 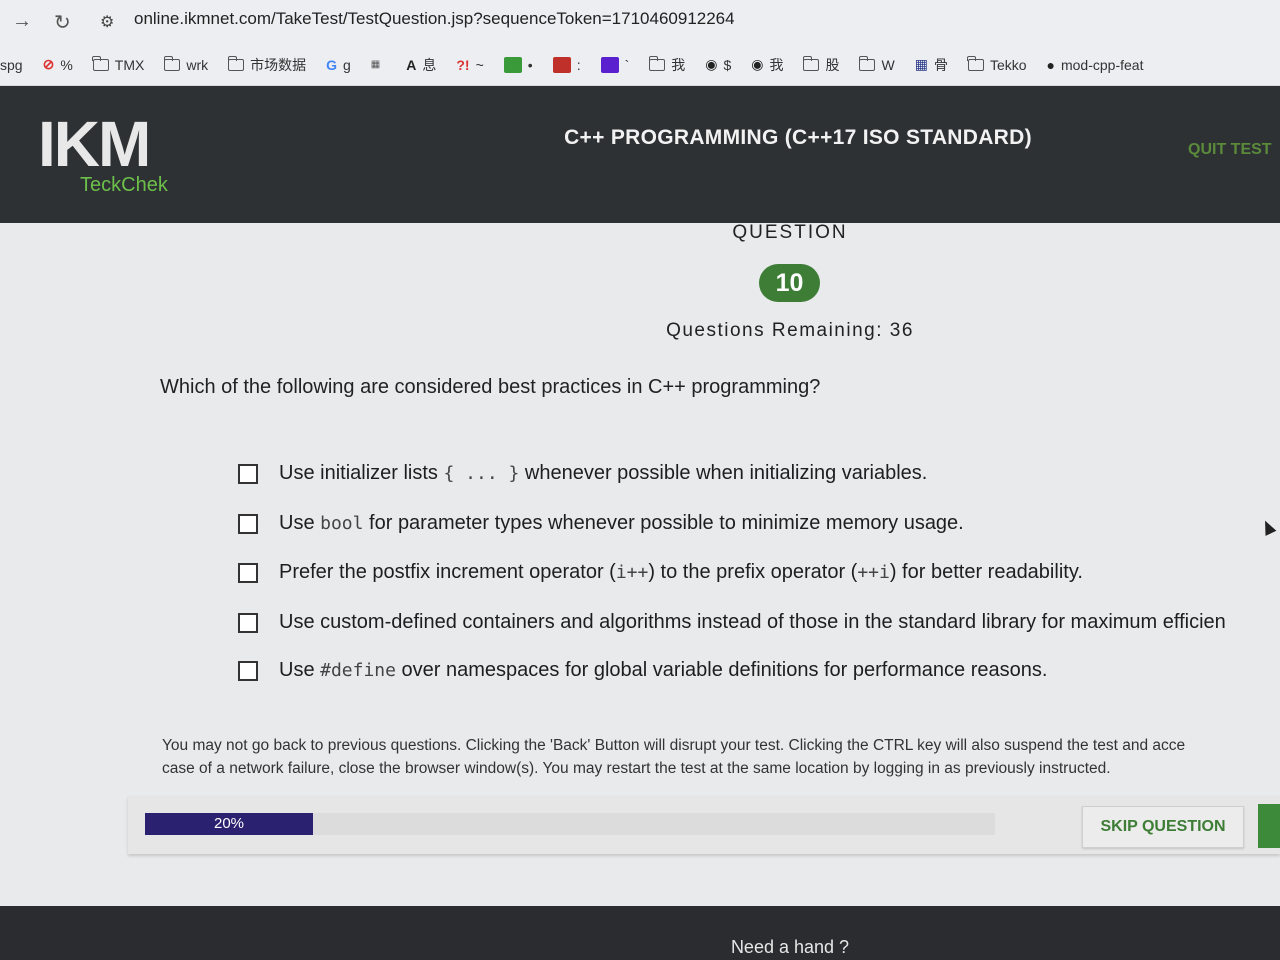 What do you see at coordinates (22, 21) in the screenshot?
I see `forward-arrow-icon: →` at bounding box center [22, 21].